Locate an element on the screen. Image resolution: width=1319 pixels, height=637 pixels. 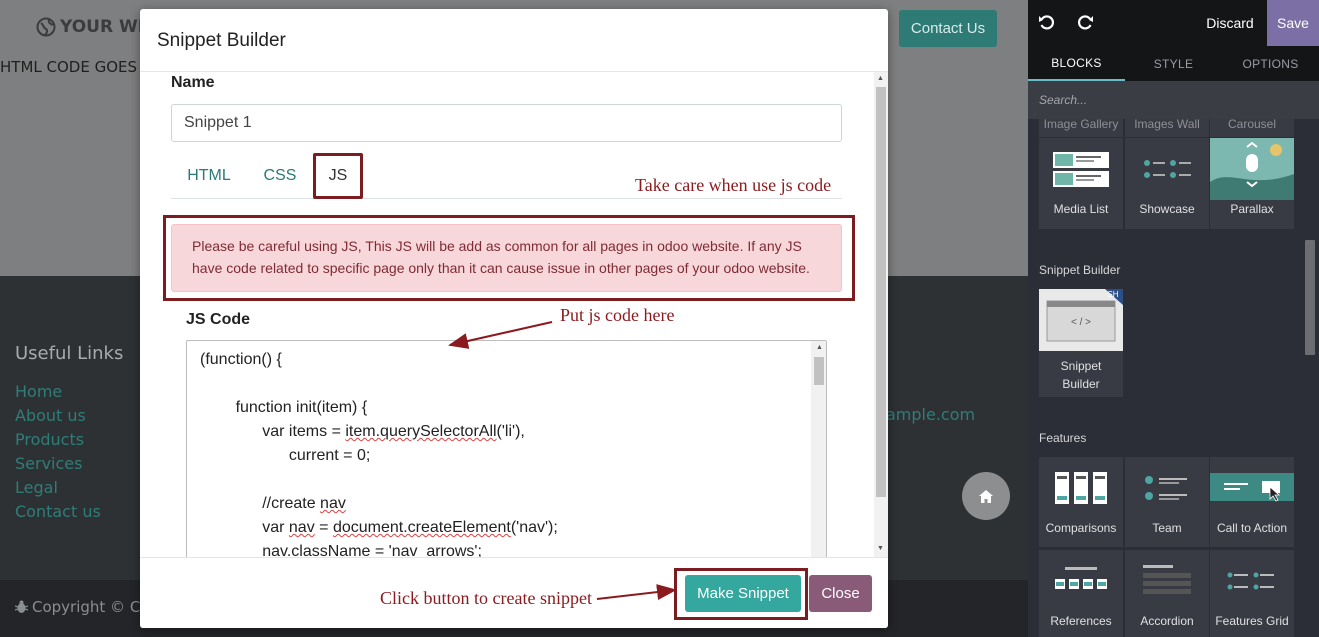
footer-link-products: Products is located at coordinates (58, 440).